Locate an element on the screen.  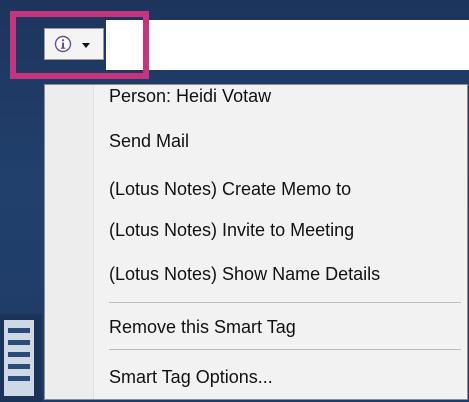
menu-item-show-name-details: (Lotus Notes) Show Name Details is located at coordinates (280, 274).